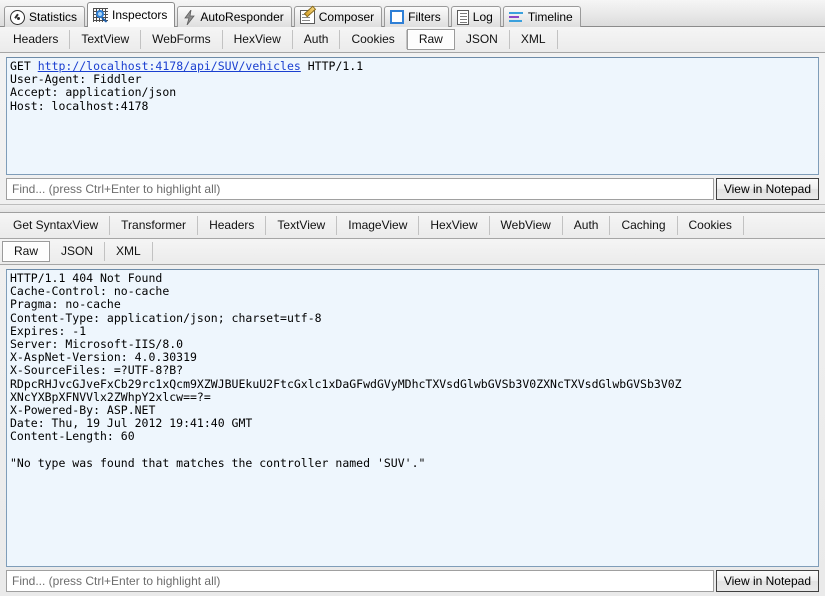 The width and height of the screenshot is (825, 596). I want to click on response-tab-imageview: ImageView, so click(378, 225).